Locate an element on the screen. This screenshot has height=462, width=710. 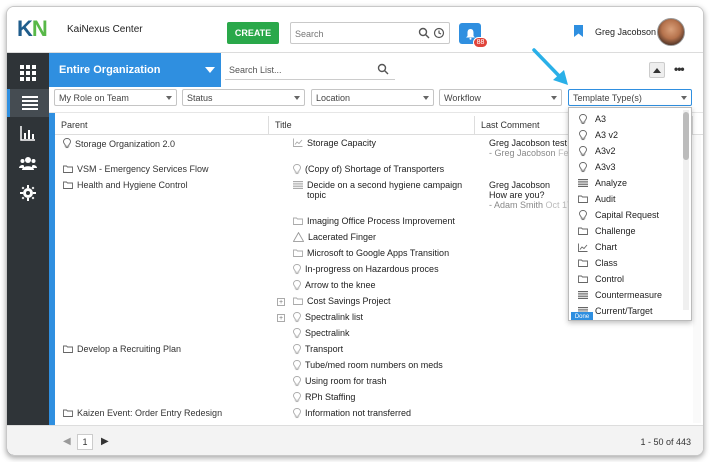
nav-charts is located at coordinates (28, 133).